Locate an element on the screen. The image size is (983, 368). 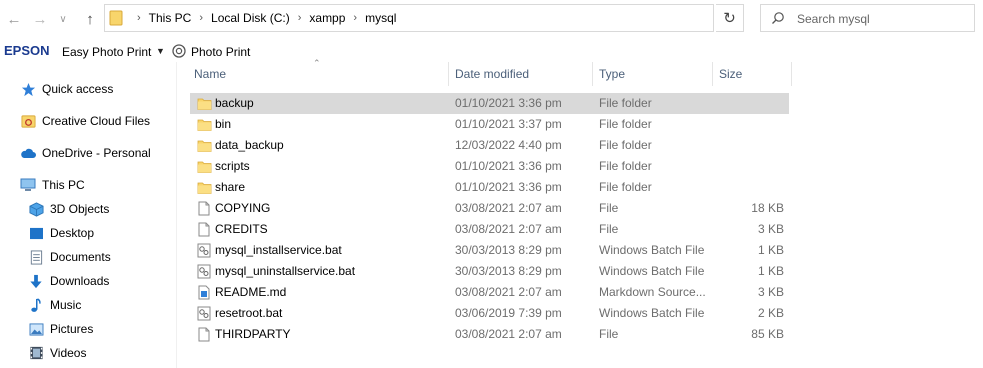
breadcrumb-item: xampp is located at coordinates (327, 18).